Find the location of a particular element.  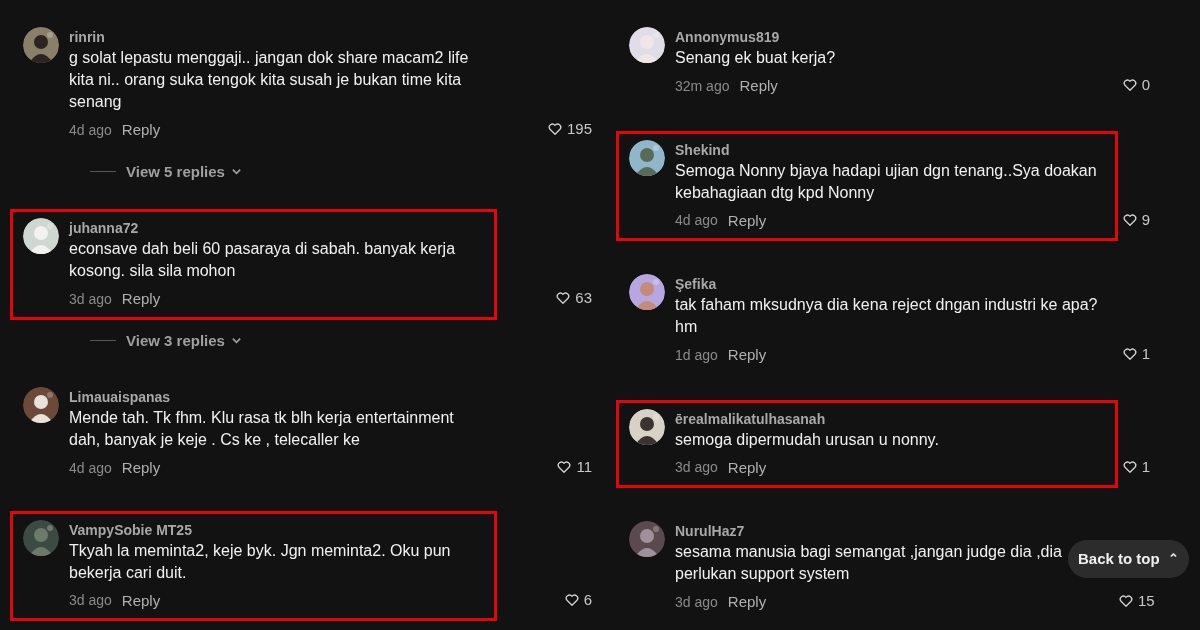

like-count: 63 is located at coordinates (583, 298).